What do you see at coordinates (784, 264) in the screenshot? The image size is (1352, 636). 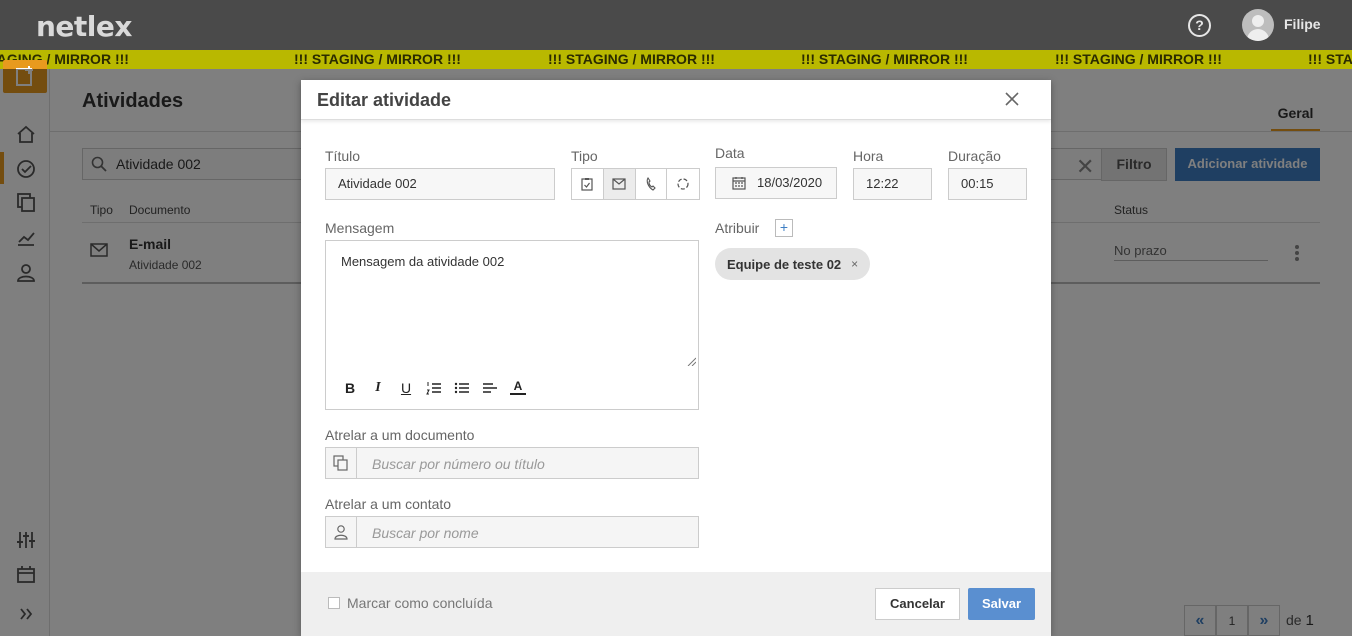 I see `assignee-name: Equipe de teste 02` at bounding box center [784, 264].